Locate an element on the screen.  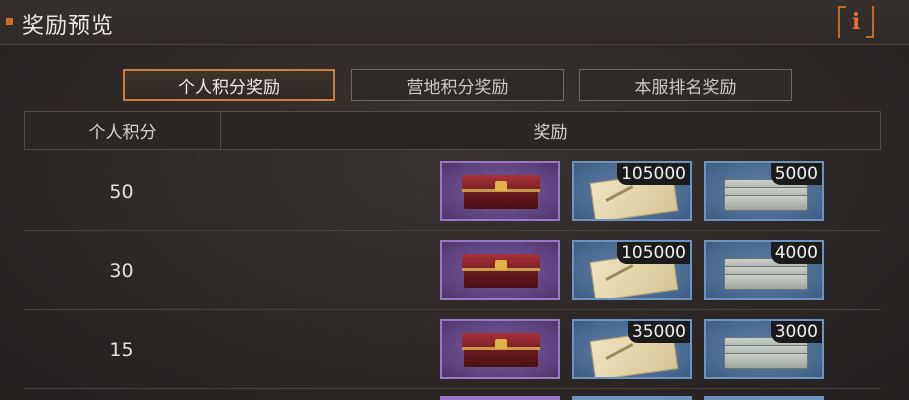
reward-item-envelope: 35000 is located at coordinates (632, 349).